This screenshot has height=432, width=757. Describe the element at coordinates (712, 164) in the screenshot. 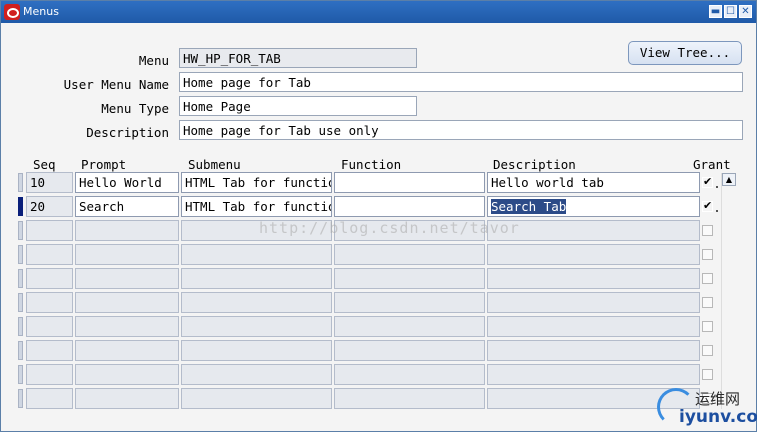

I see `col-header-grant: Grant` at that location.